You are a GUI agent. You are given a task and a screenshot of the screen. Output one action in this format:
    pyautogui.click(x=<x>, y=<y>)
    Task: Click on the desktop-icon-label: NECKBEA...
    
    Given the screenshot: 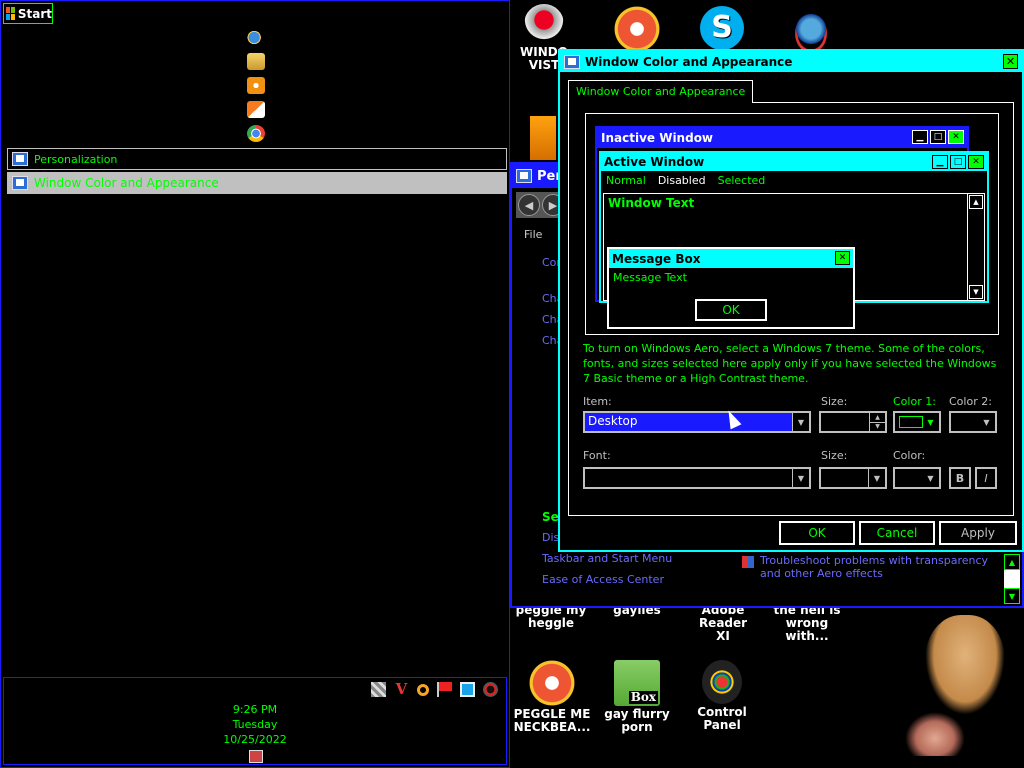 What is the action you would take?
    pyautogui.click(x=552, y=727)
    